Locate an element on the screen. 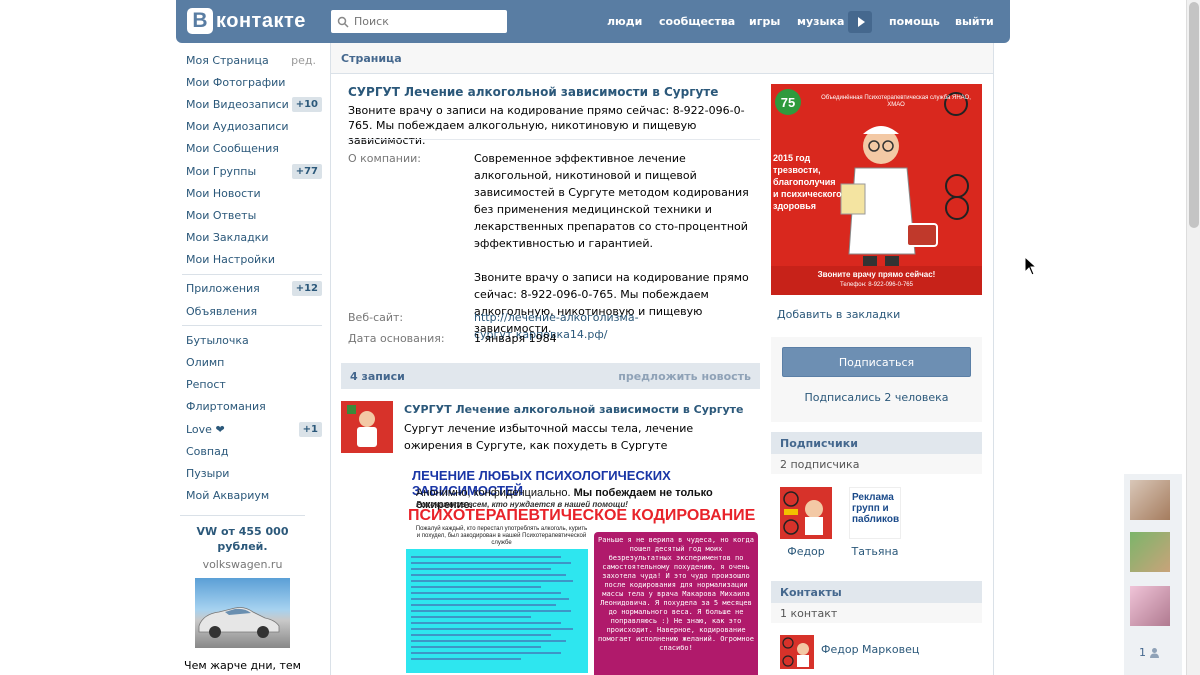  image-cyan-panel is located at coordinates (497, 611).